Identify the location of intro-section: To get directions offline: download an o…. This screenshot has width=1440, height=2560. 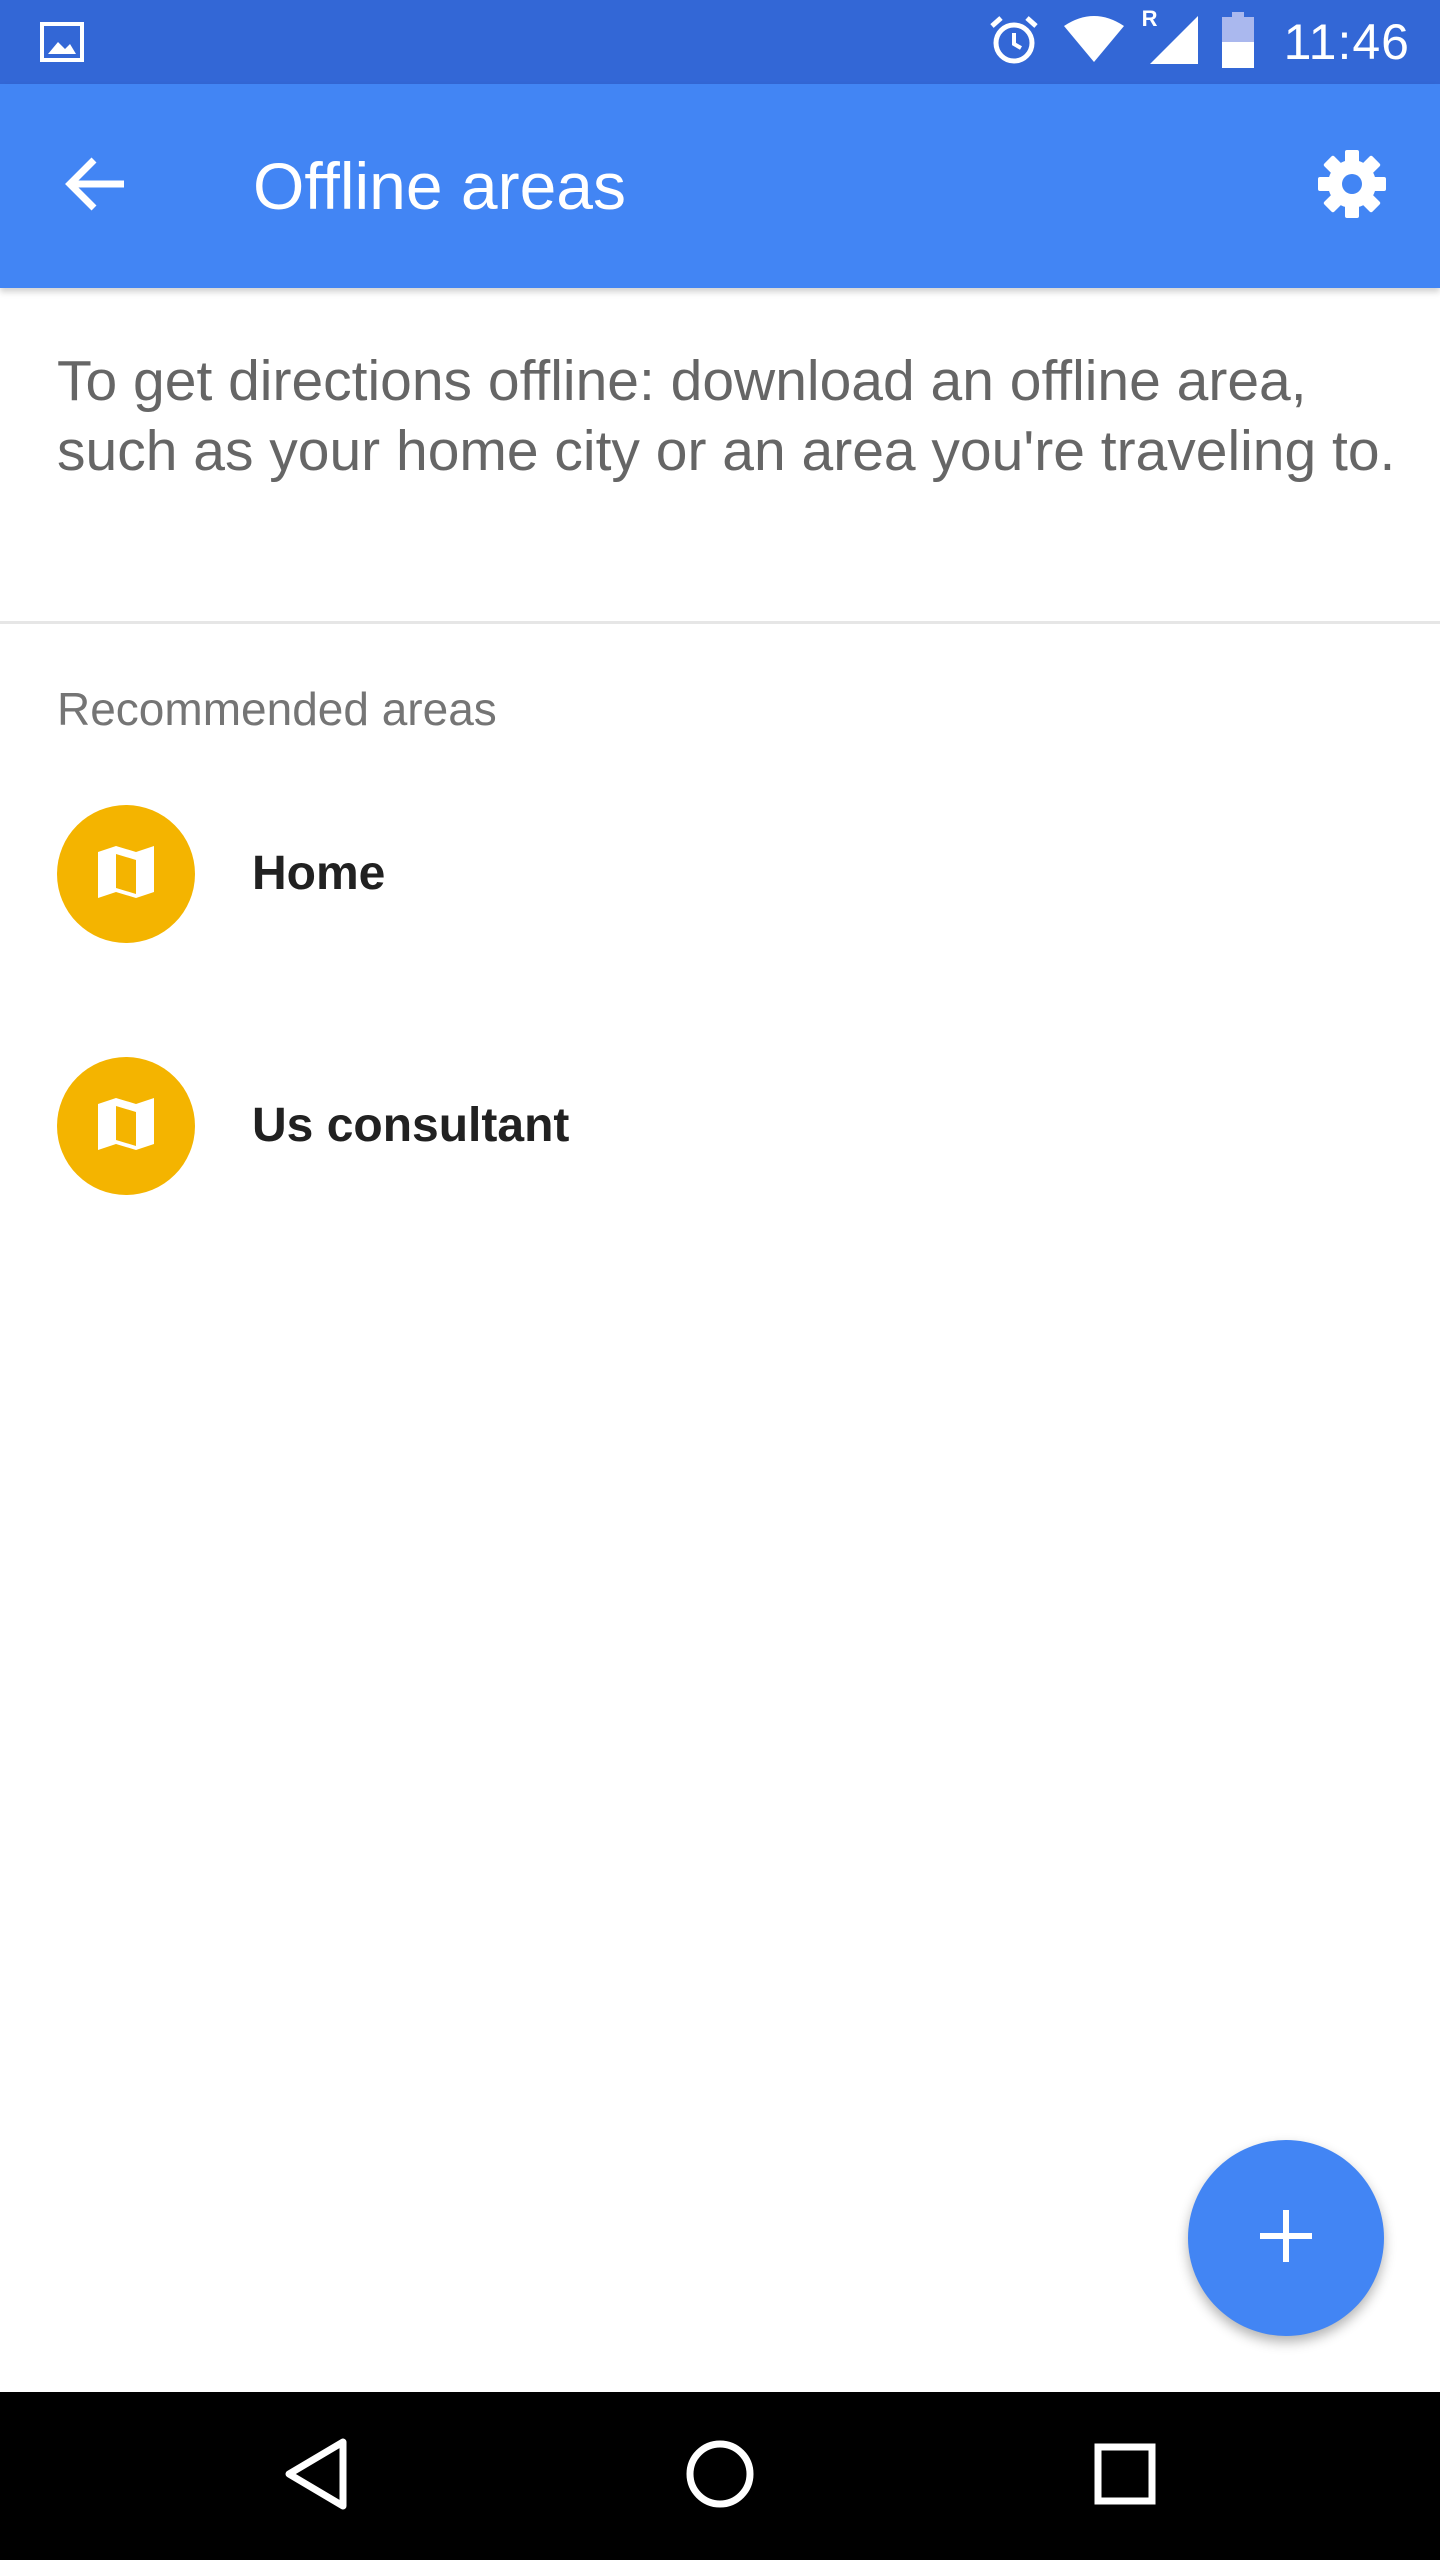
(720, 456).